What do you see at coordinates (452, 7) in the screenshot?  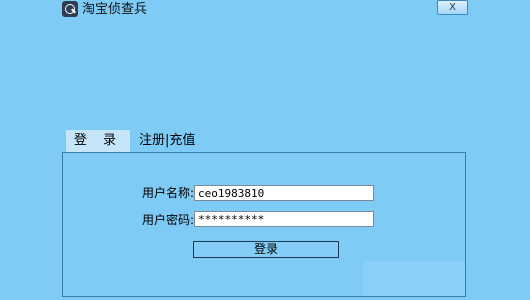 I see `close-button: X` at bounding box center [452, 7].